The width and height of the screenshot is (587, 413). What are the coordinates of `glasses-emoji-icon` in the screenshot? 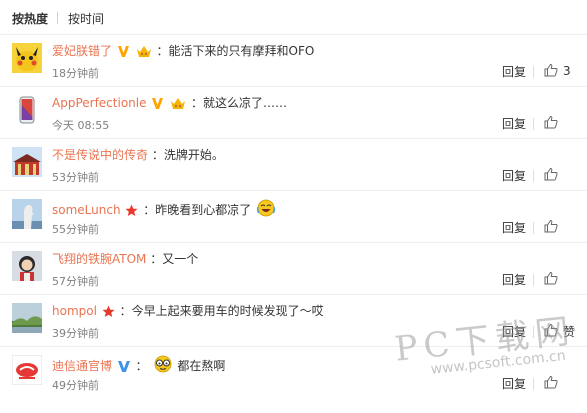 It's located at (163, 366).